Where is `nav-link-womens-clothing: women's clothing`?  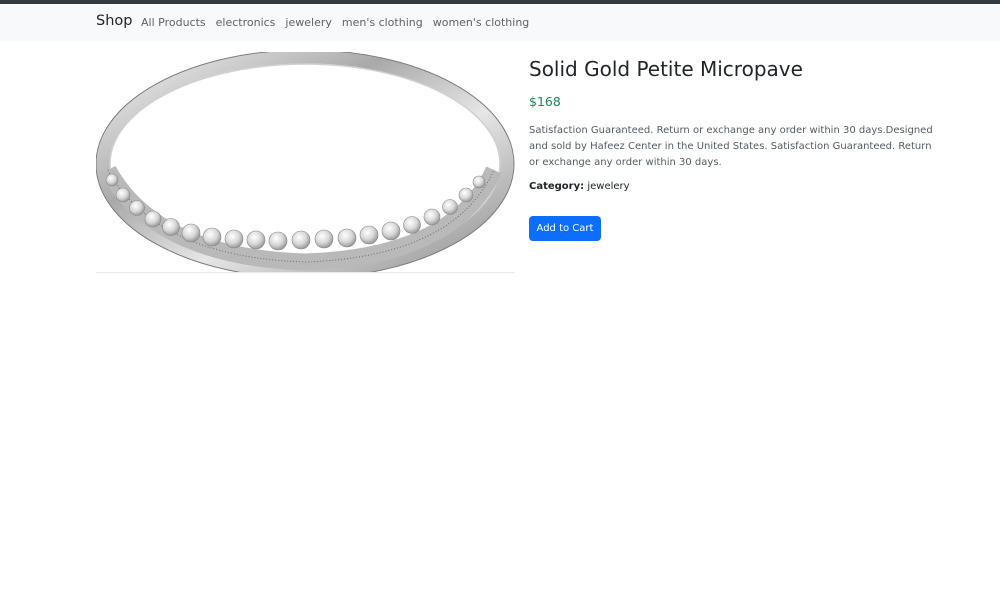 nav-link-womens-clothing: women's clothing is located at coordinates (481, 22).